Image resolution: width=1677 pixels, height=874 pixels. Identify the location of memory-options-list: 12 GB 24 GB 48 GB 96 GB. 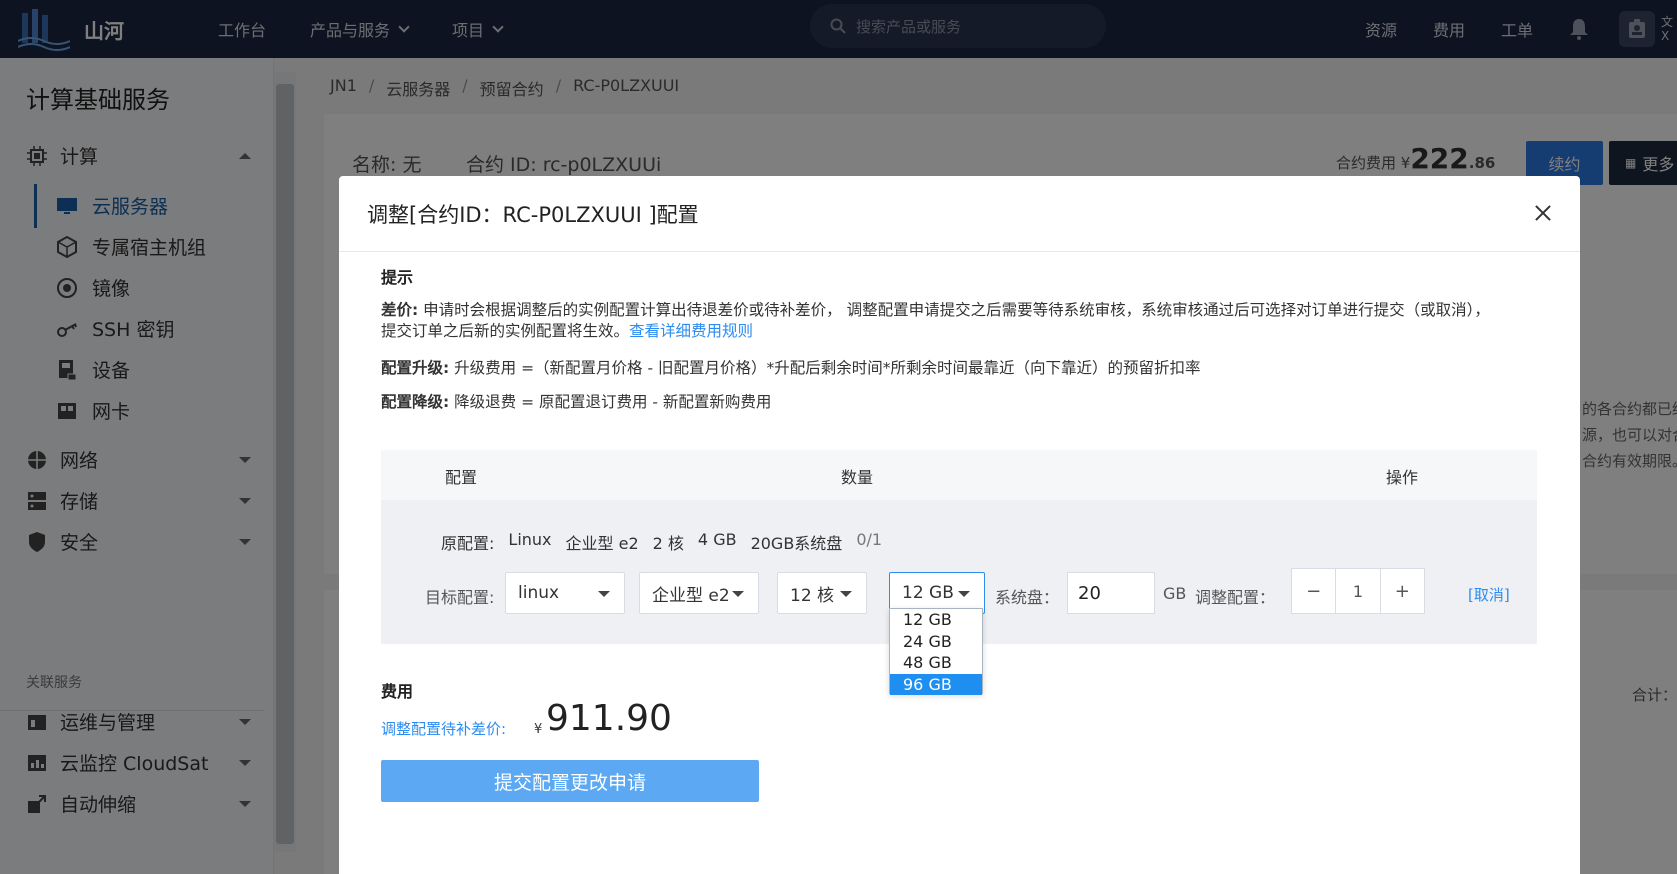
(936, 651).